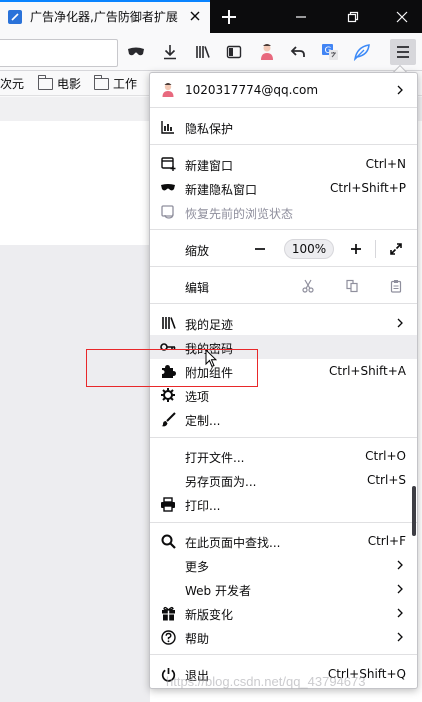 This screenshot has width=422, height=702. Describe the element at coordinates (211, 16) in the screenshot. I see `tab-strip: 广告净化器,广告防御者扩展` at that location.